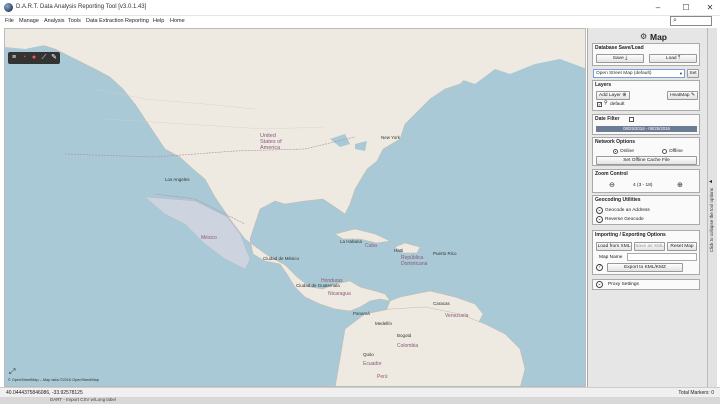  I want to click on map-label-ecuador: Ecuador, so click(372, 364).